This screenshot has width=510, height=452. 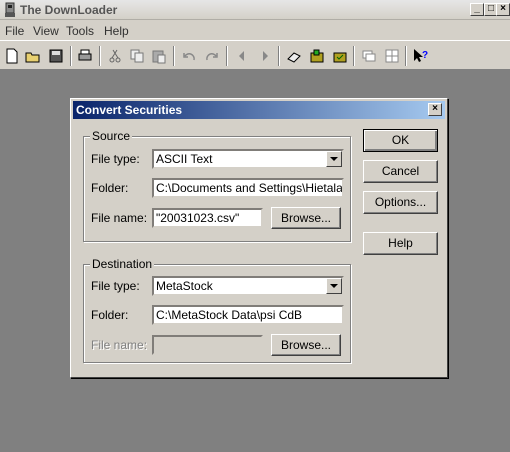 What do you see at coordinates (115, 286) in the screenshot?
I see `destination-file-type-label: File type:` at bounding box center [115, 286].